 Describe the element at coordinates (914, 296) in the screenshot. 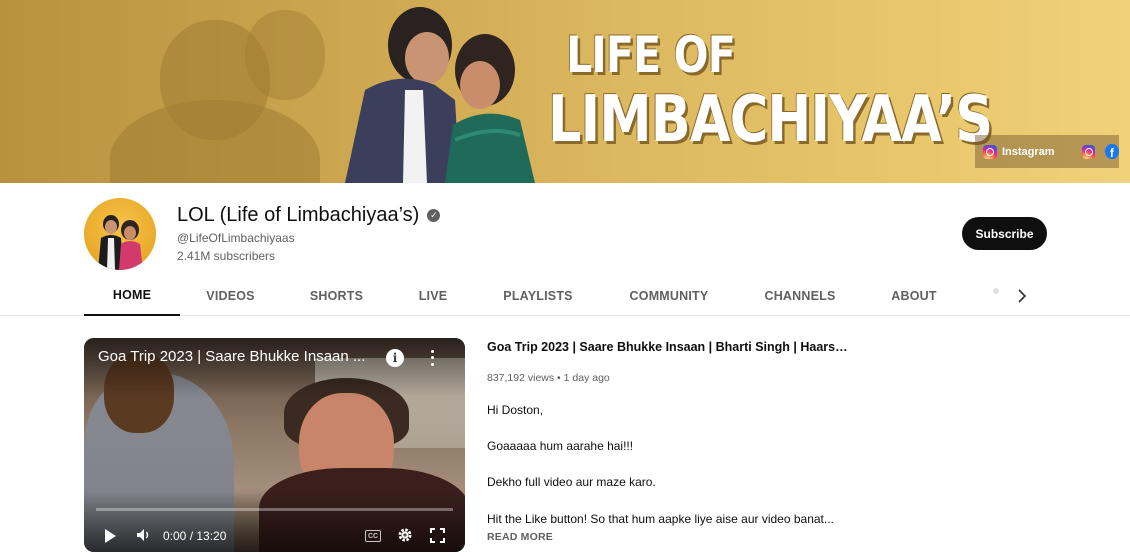

I see `tab-about: ABOUT` at that location.